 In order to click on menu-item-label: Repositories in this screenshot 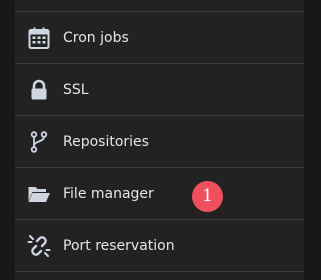, I will do `click(106, 142)`.